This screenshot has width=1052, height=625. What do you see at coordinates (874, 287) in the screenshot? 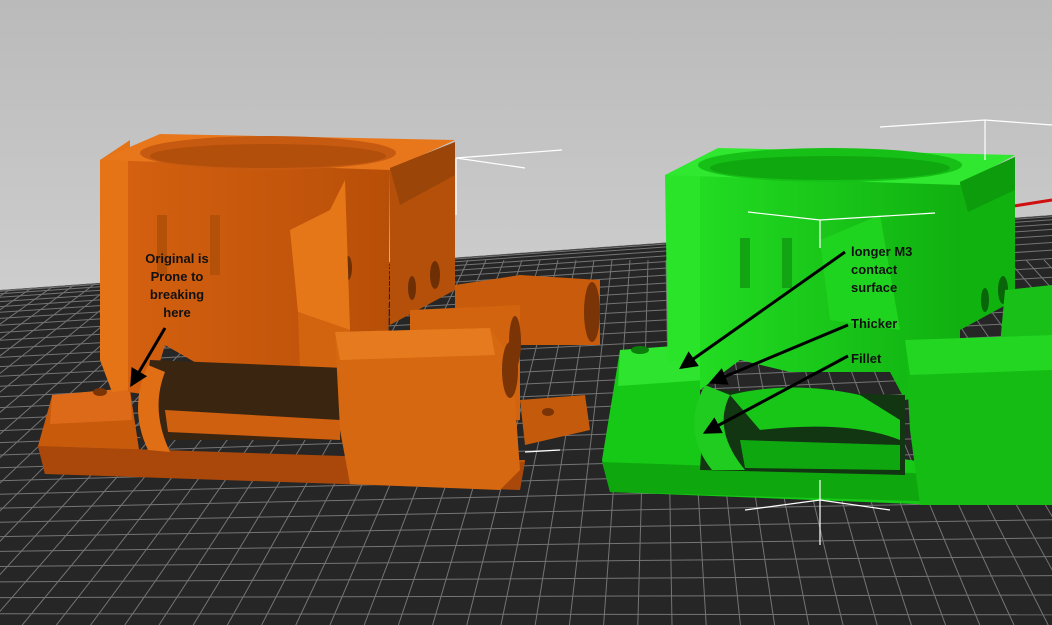
I see `longer-contact-line-3: surface` at bounding box center [874, 287].